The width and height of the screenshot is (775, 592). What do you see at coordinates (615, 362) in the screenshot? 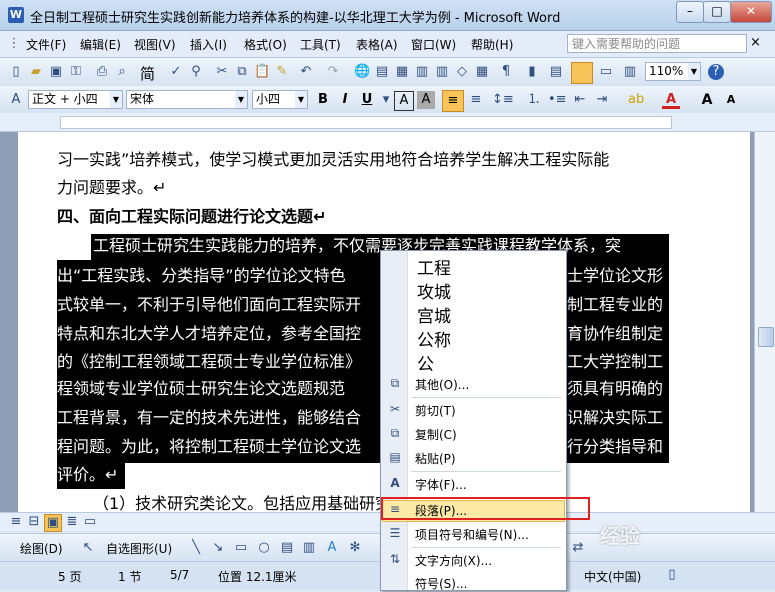
I see `doc-line-fragment: 工大学控制工` at bounding box center [615, 362].